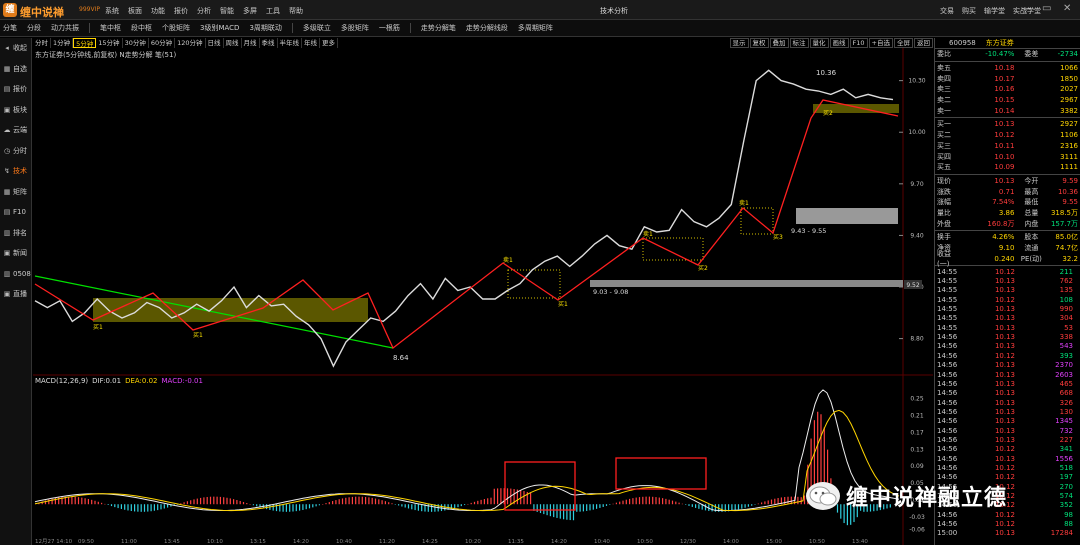 This screenshot has height=545, width=1080. Describe the element at coordinates (731, 542) in the screenshot. I see `time-axis-label: 14:00` at that location.